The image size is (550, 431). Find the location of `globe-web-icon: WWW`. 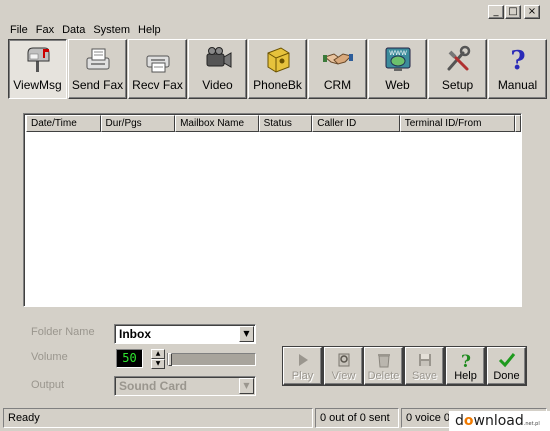

globe-web-icon: WWW is located at coordinates (397, 59).